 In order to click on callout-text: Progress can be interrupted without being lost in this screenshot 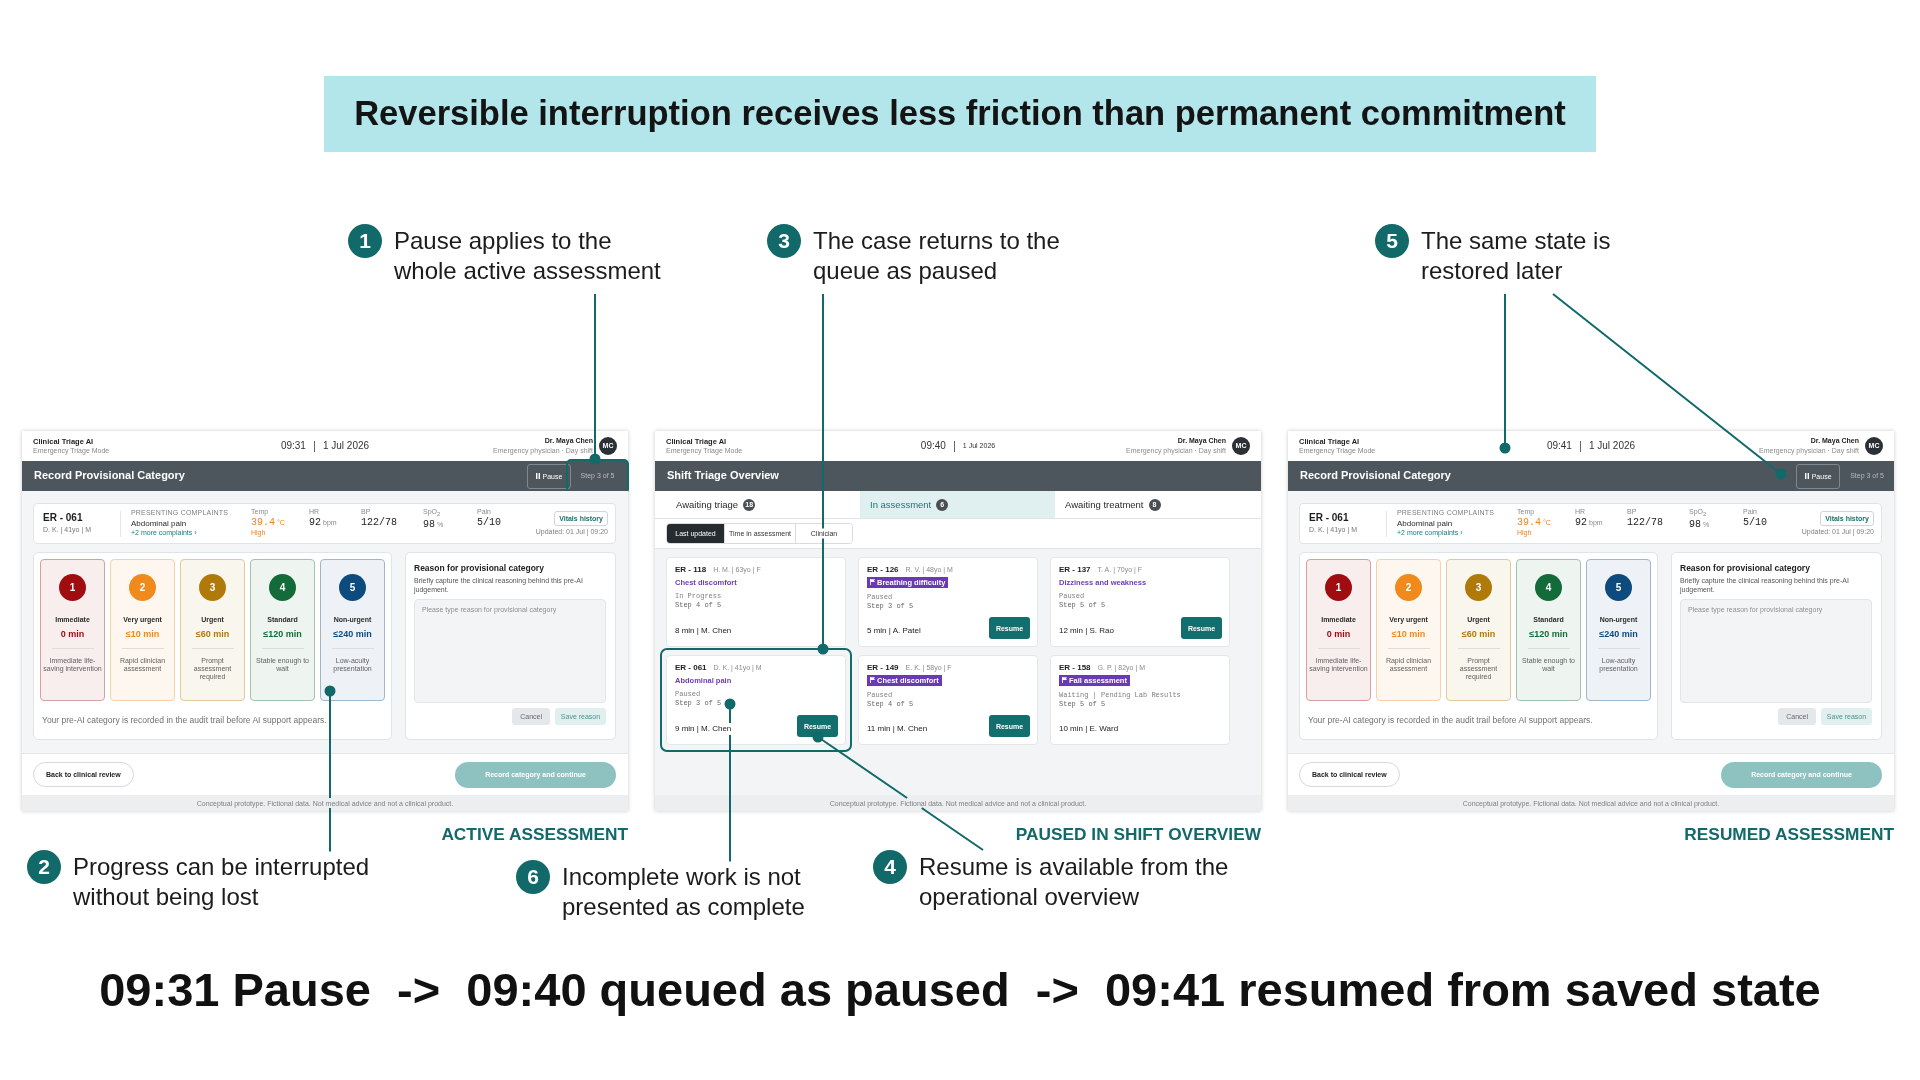, I will do `click(221, 882)`.